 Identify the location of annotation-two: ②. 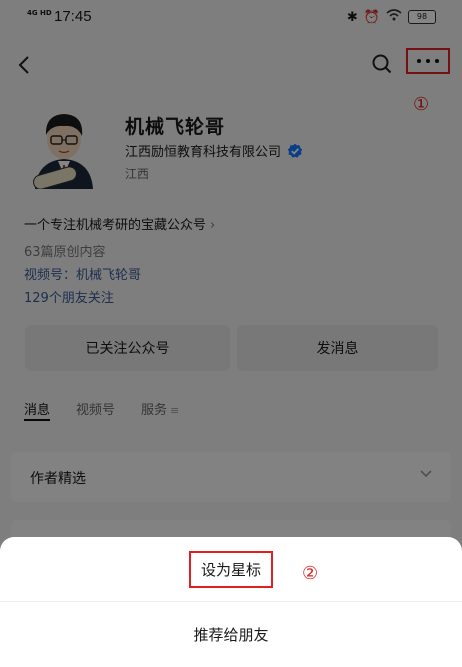
(310, 573).